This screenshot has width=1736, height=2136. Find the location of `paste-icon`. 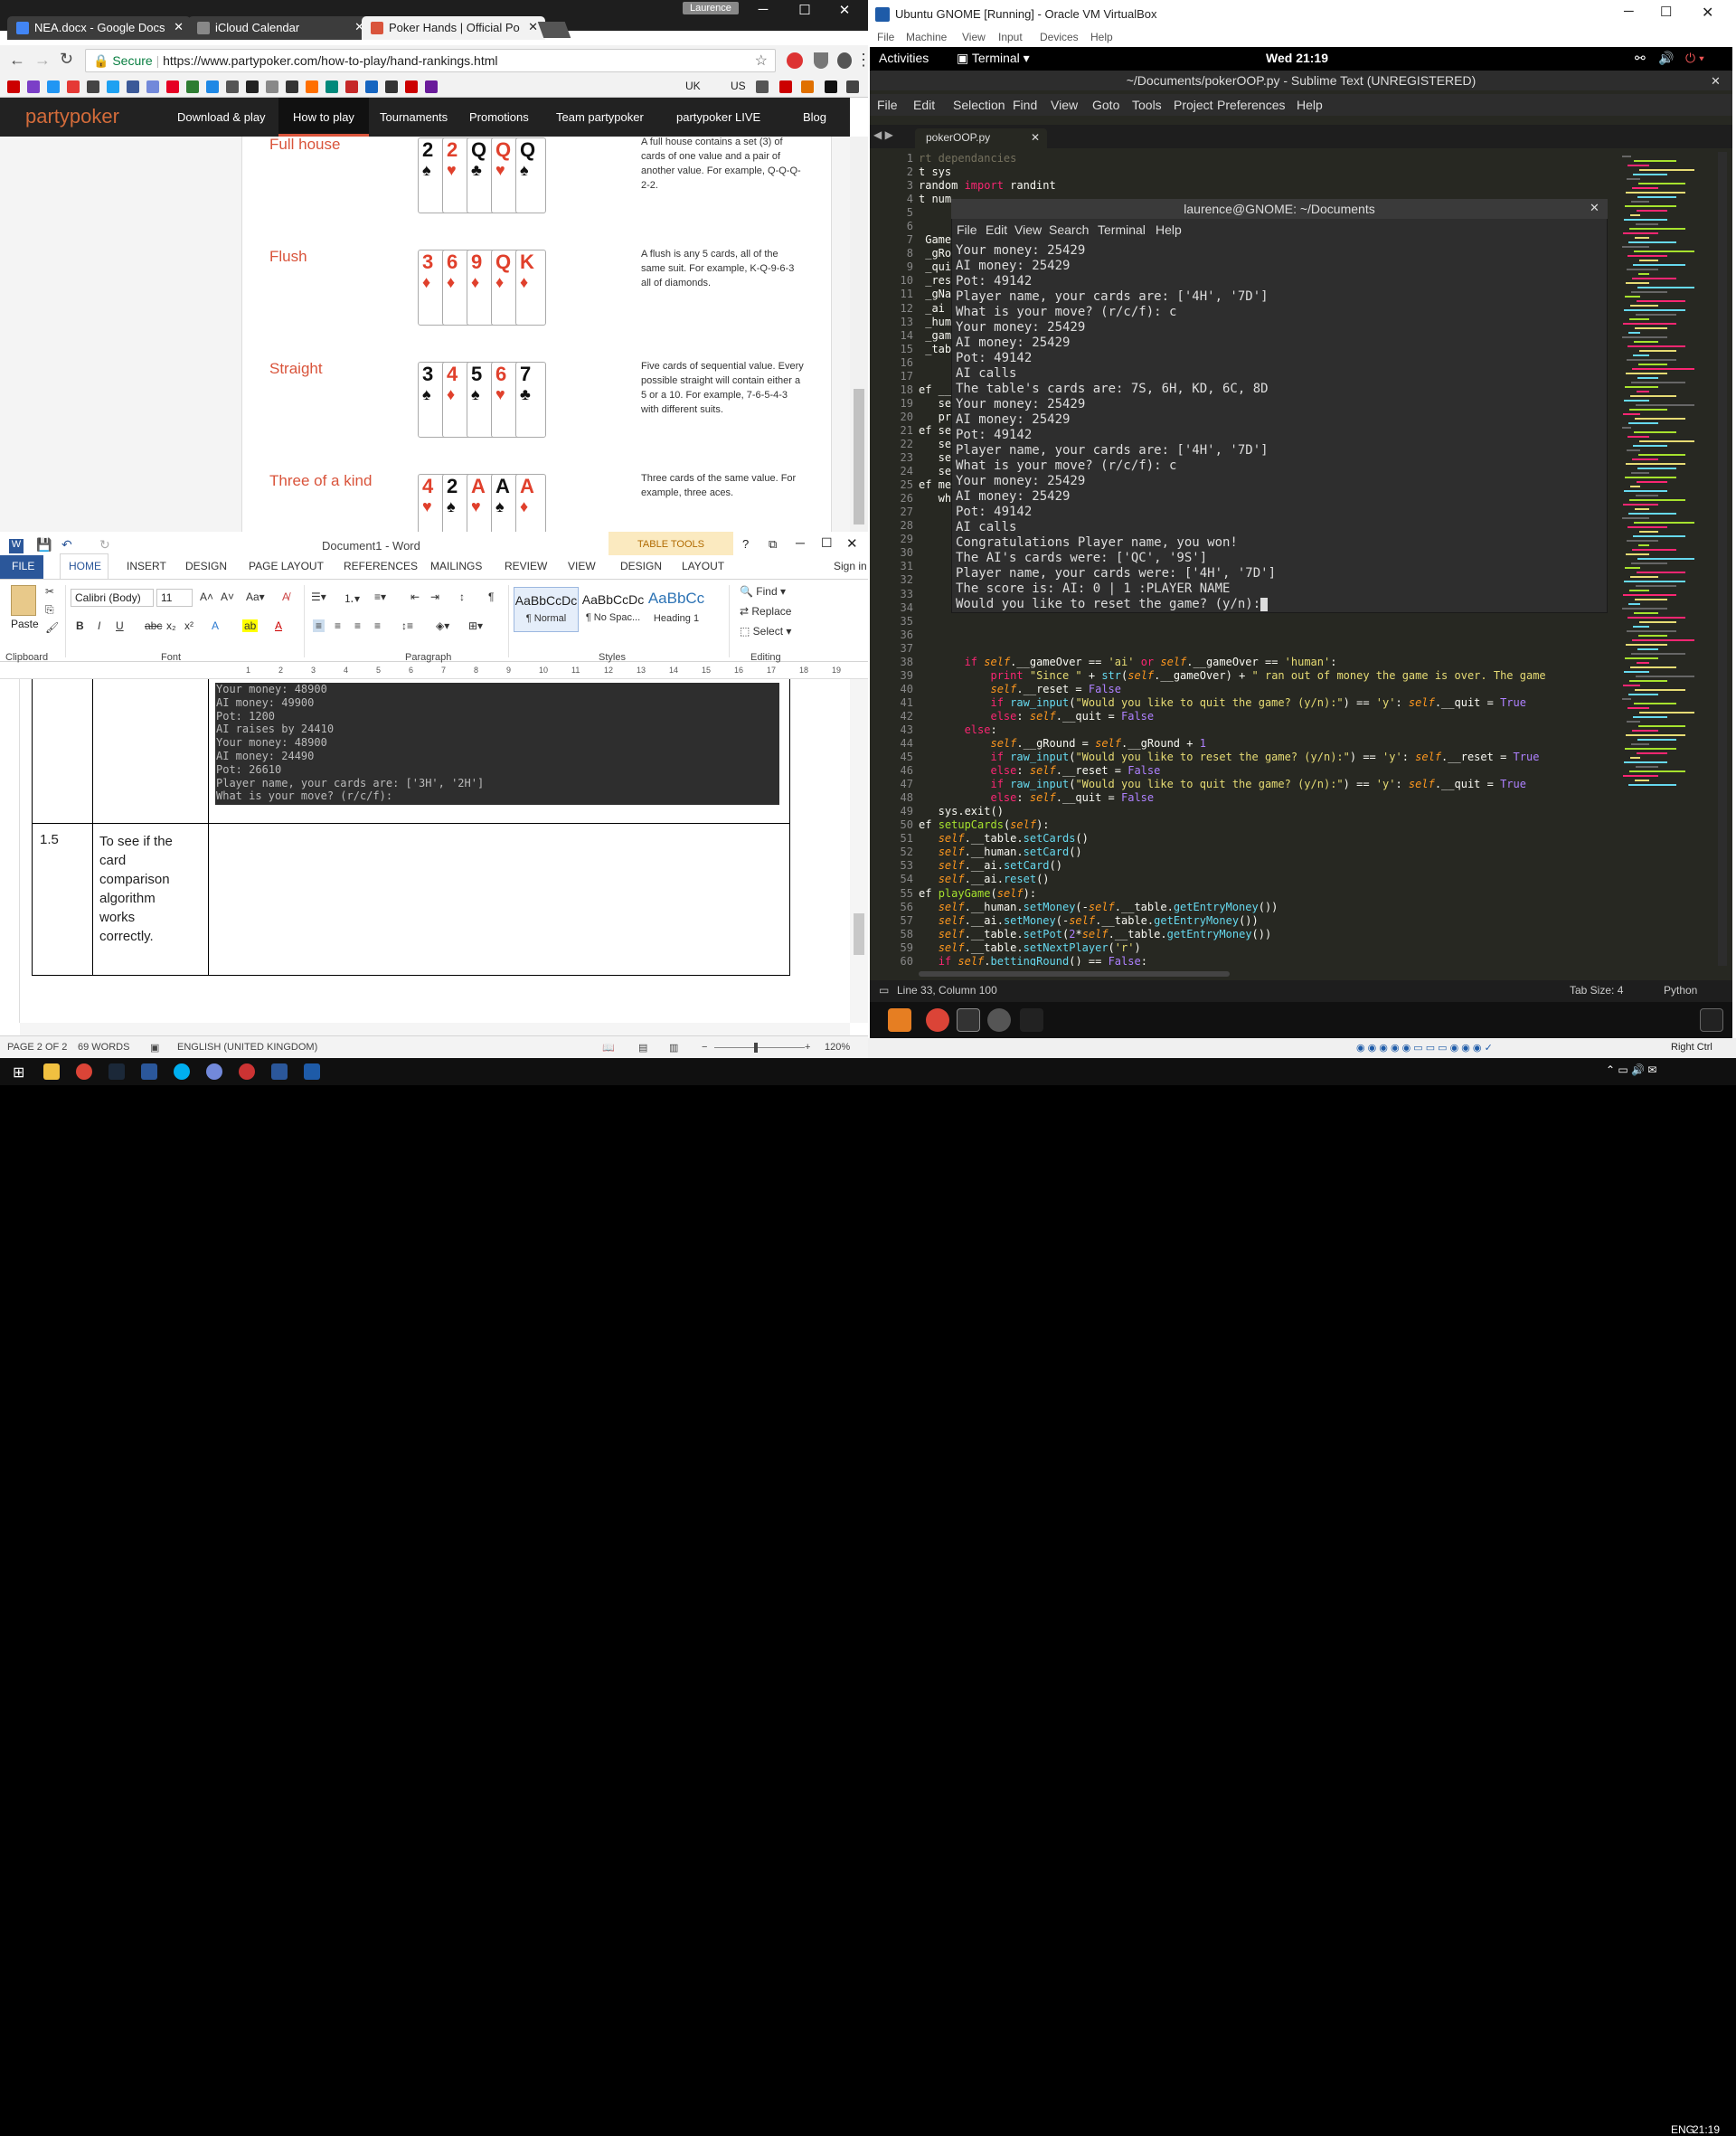

paste-icon is located at coordinates (24, 600).